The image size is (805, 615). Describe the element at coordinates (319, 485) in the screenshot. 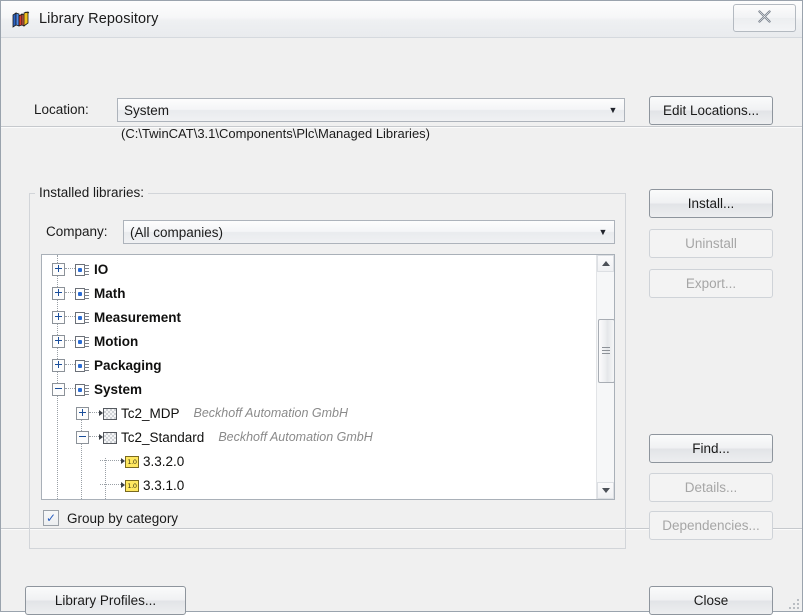

I see `tree-item: 1.0 3.3.1.0` at that location.